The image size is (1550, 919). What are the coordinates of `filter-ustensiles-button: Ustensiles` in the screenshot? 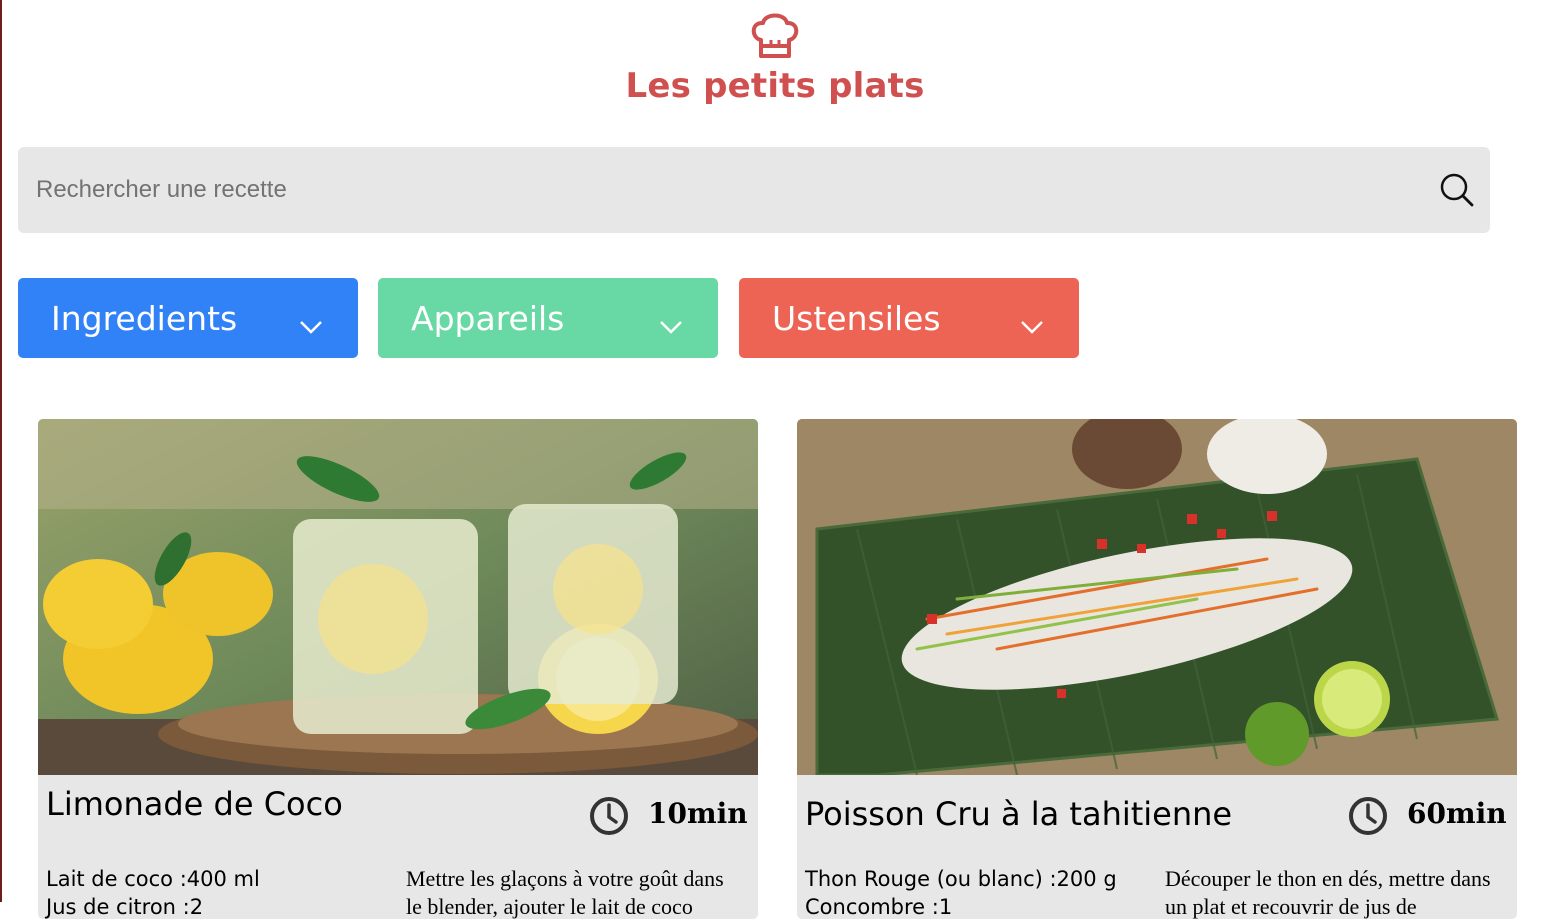 It's located at (909, 318).